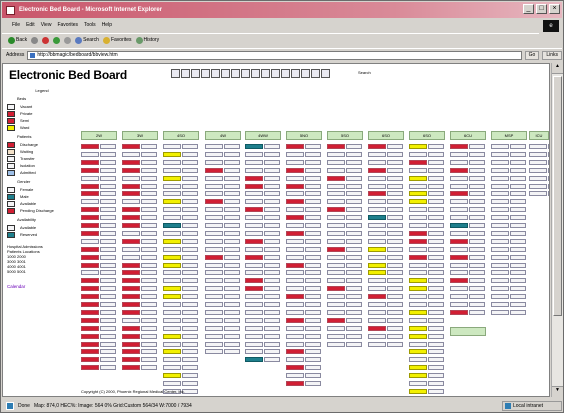 The image size is (564, 413). Describe the element at coordinates (185, 73) in the screenshot. I see `select-tool-icon` at that location.